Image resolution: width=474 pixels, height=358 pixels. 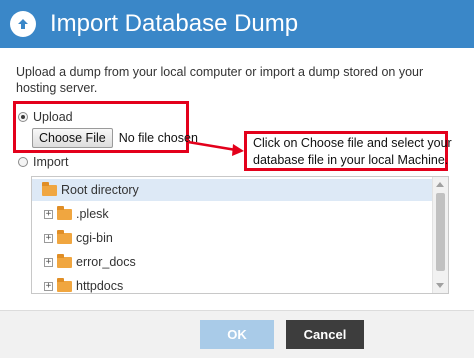 What do you see at coordinates (352, 143) in the screenshot?
I see `annotation-line-1: Click on Choose file and select your` at bounding box center [352, 143].